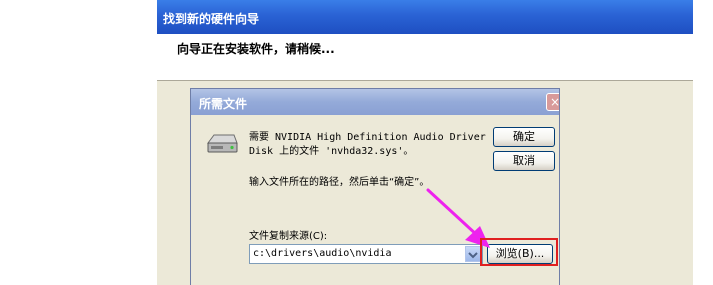  What do you see at coordinates (458, 218) in the screenshot?
I see `annotation-arrow` at bounding box center [458, 218].